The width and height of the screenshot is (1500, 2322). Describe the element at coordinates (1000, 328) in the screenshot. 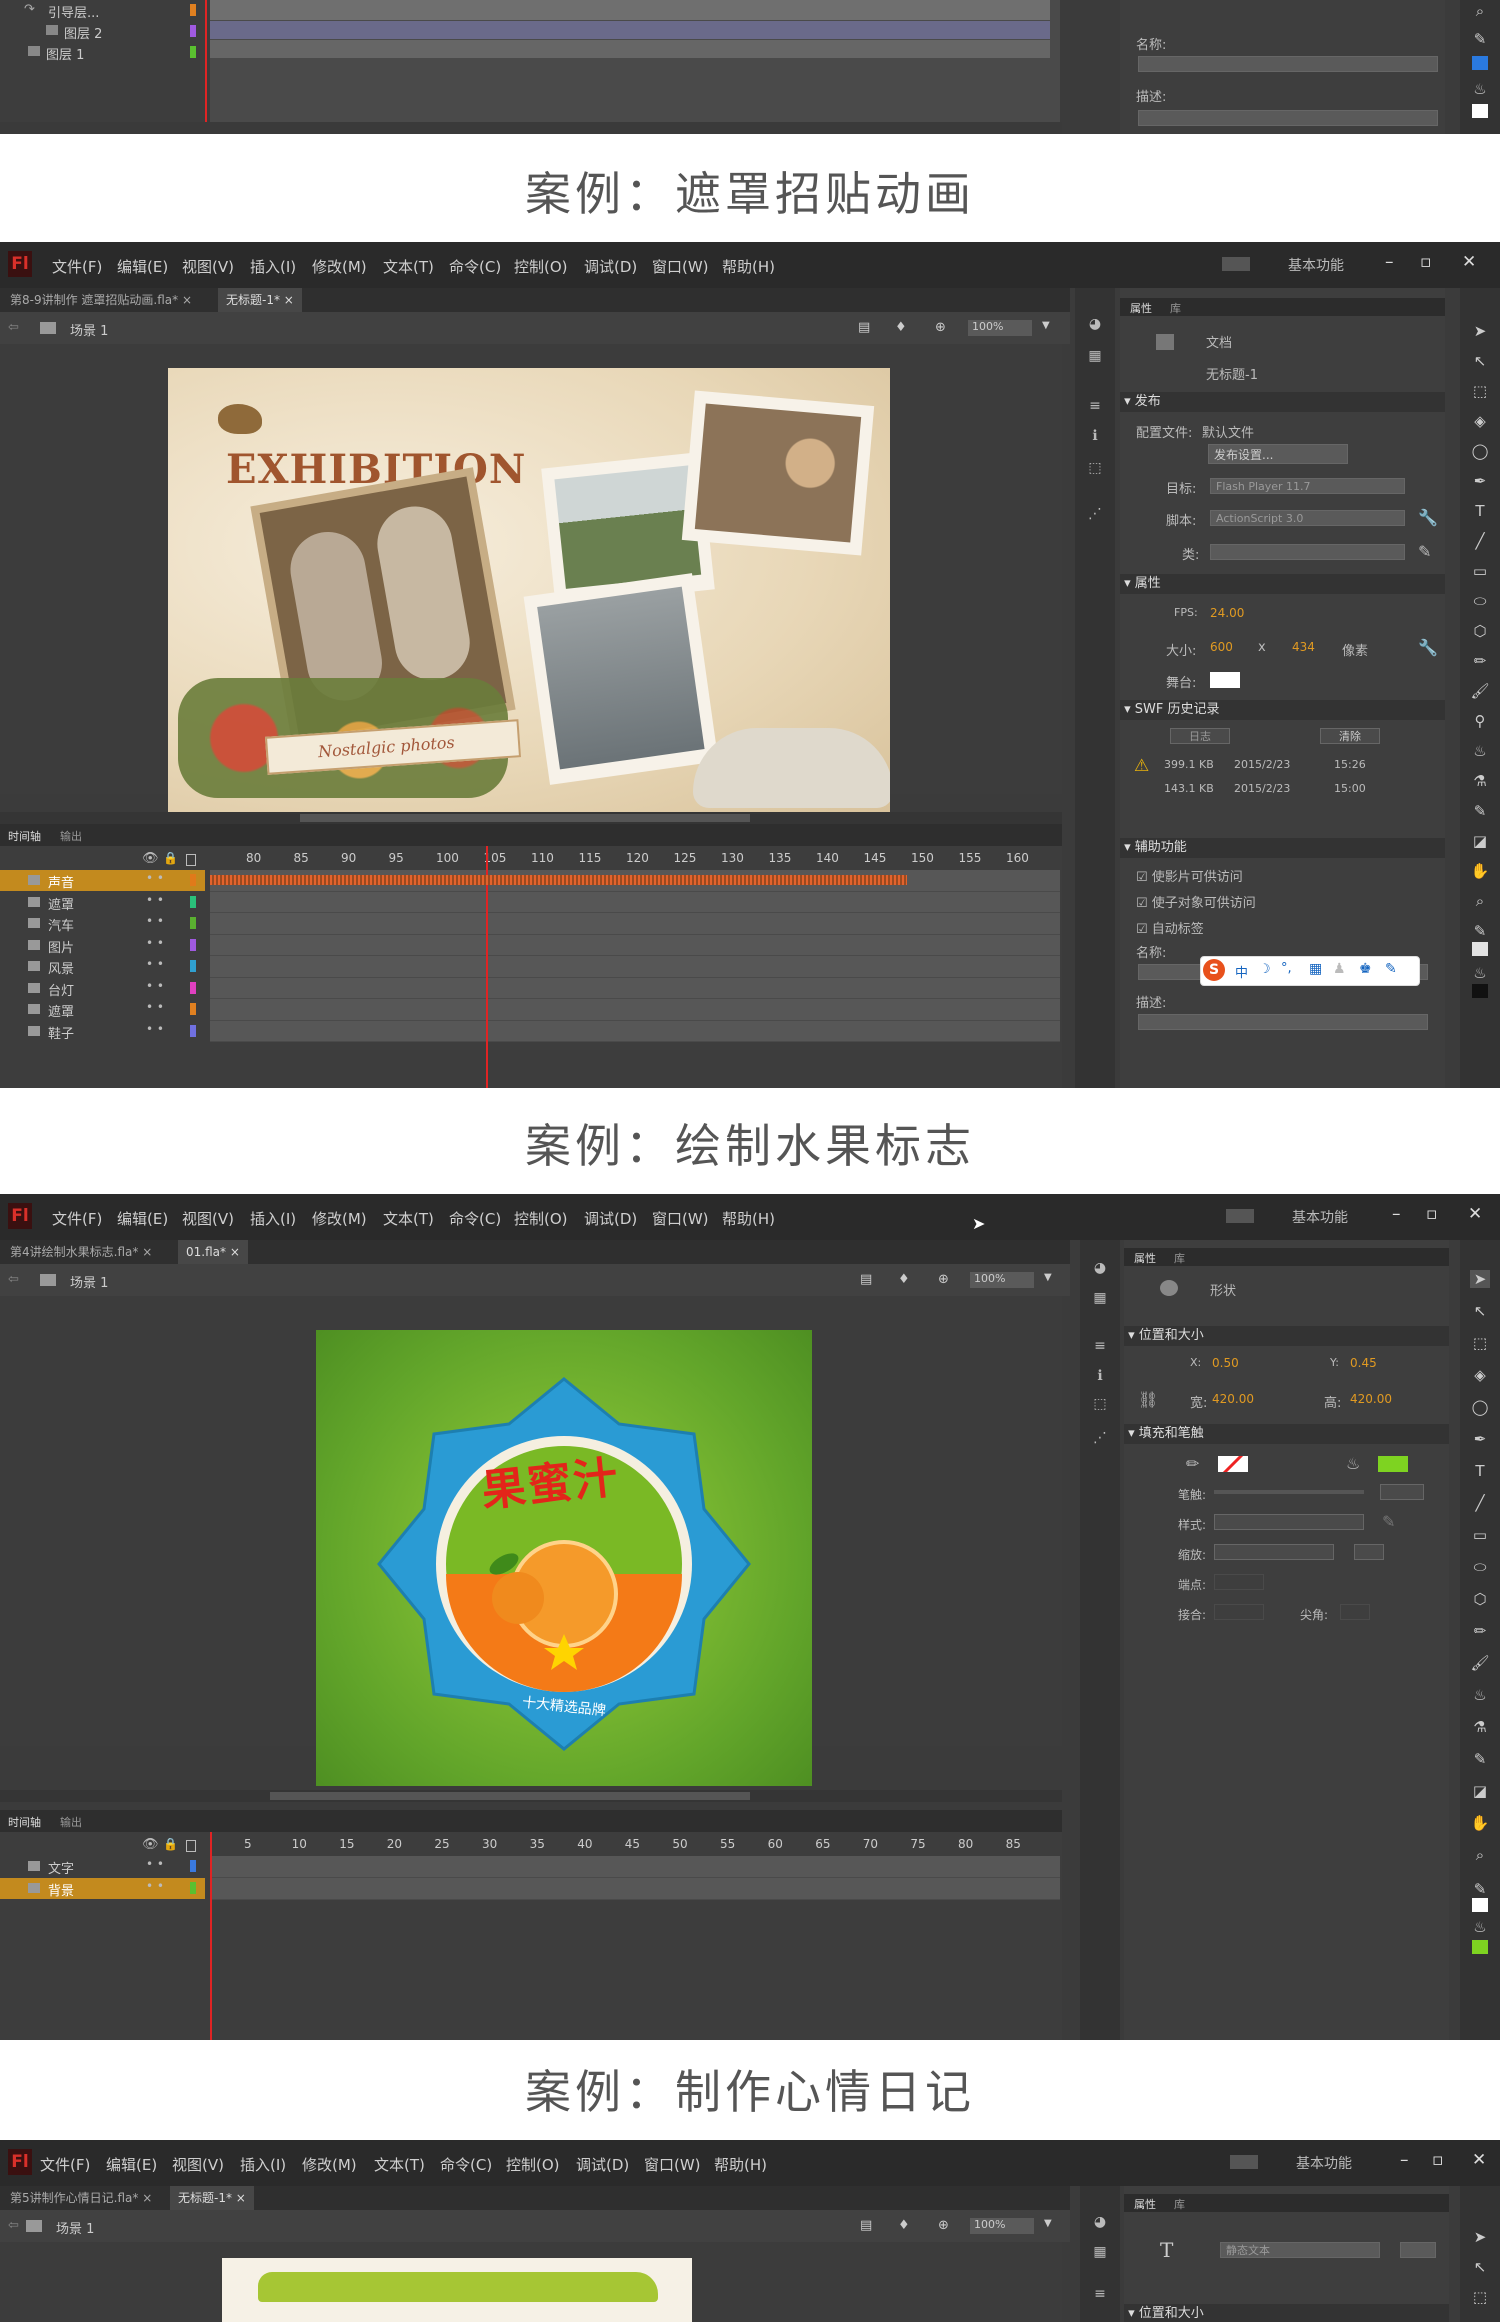

I see `zoom-select: 100%` at that location.